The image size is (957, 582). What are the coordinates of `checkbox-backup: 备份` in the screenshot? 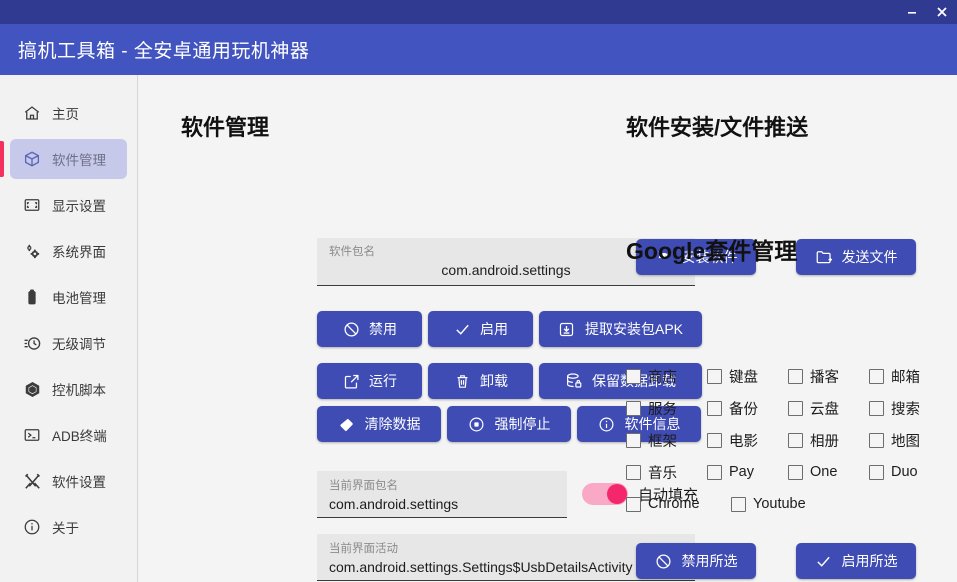 It's located at (747, 408).